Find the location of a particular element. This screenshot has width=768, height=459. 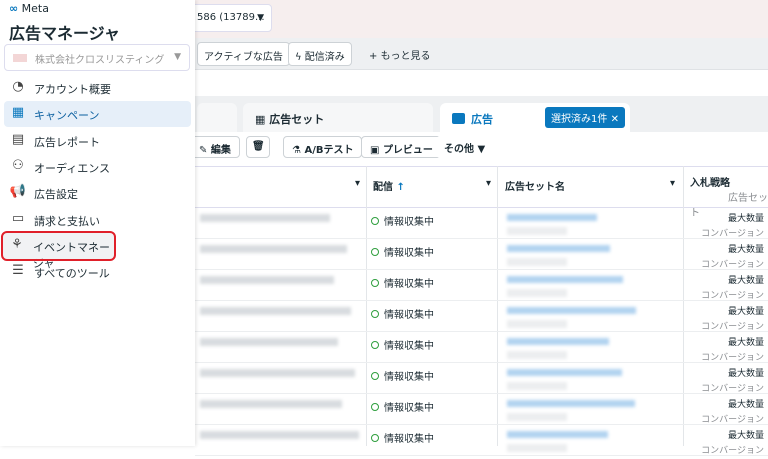

other-button: その他 ▼ is located at coordinates (465, 147).